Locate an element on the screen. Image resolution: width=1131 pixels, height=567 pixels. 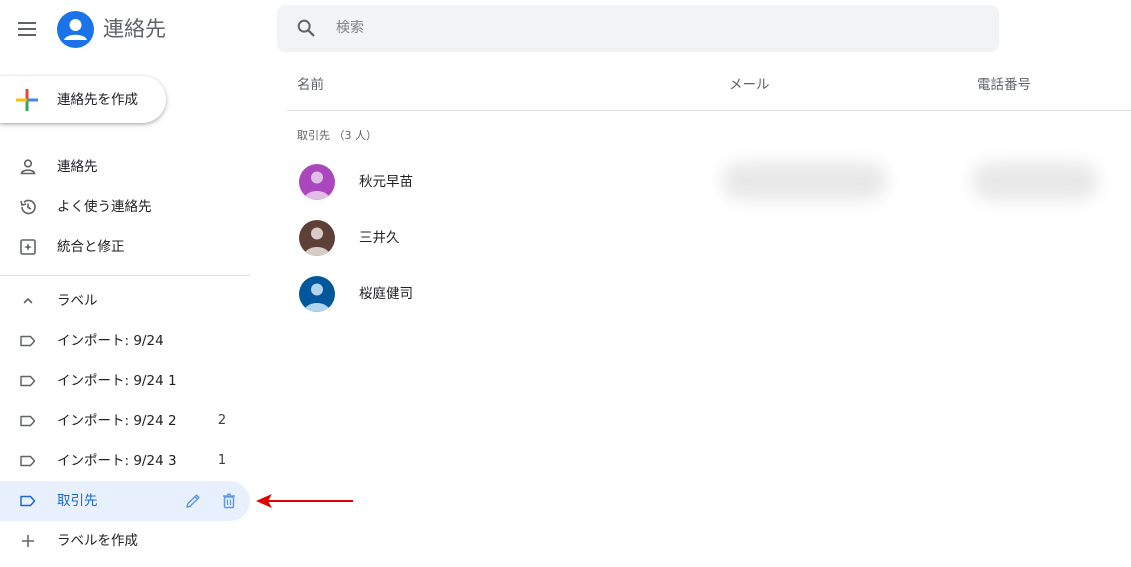
column-header-name: 名前 is located at coordinates (310, 85).